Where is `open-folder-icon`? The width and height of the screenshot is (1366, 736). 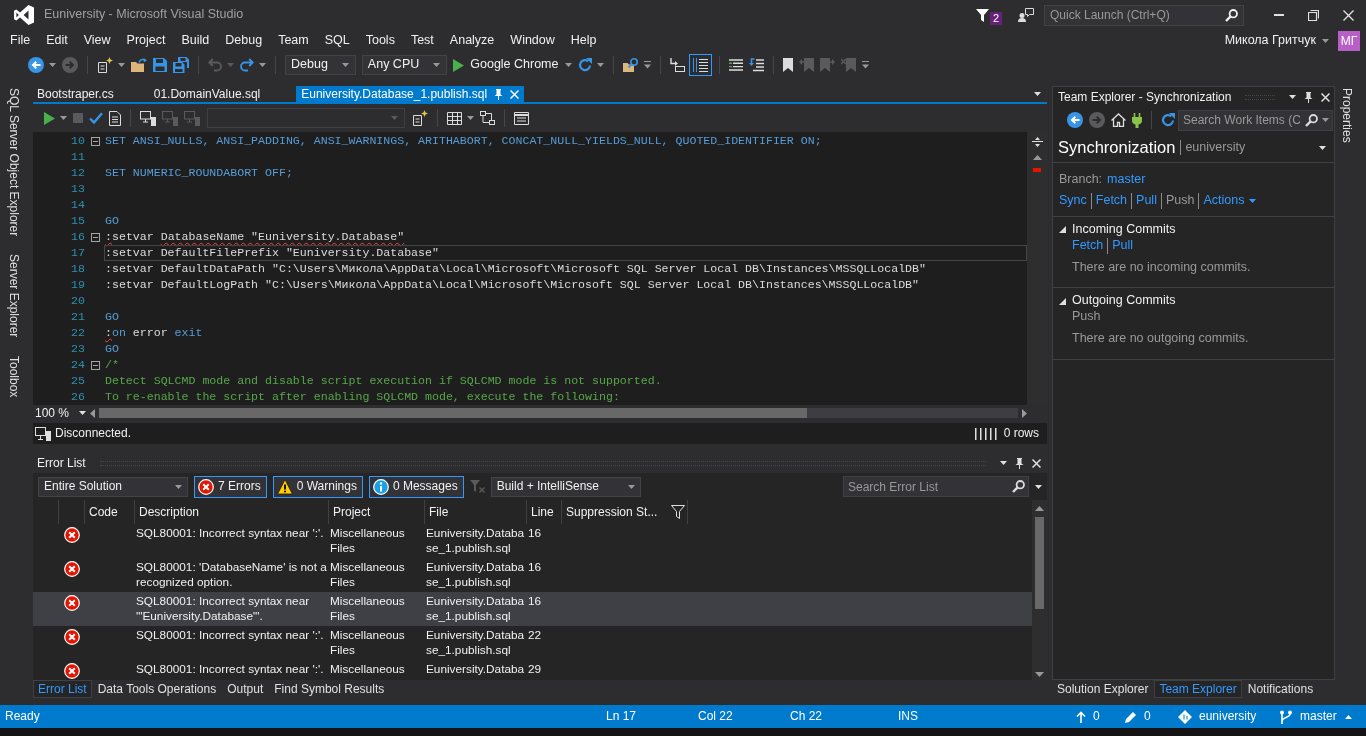
open-folder-icon is located at coordinates (139, 65).